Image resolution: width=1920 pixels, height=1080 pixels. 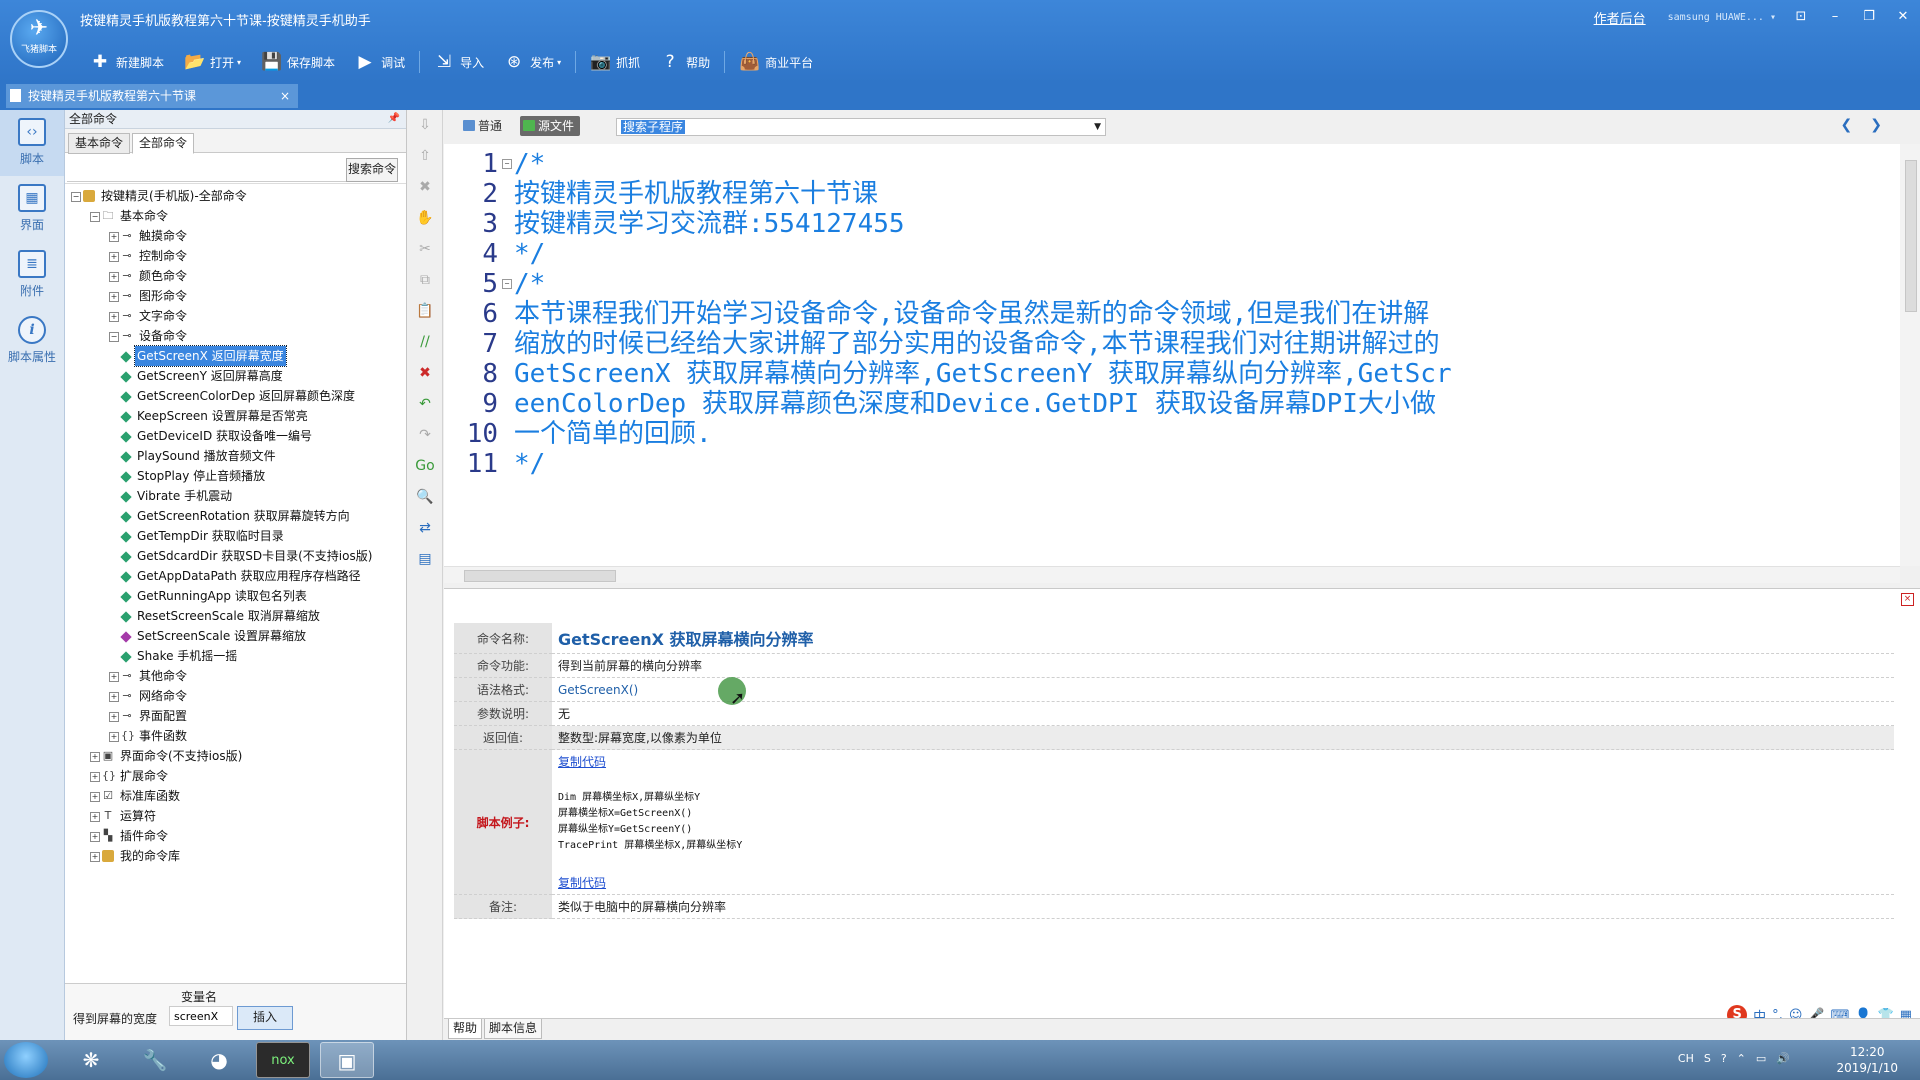 I want to click on code-horizontal-scrollbar, so click(x=1172, y=574).